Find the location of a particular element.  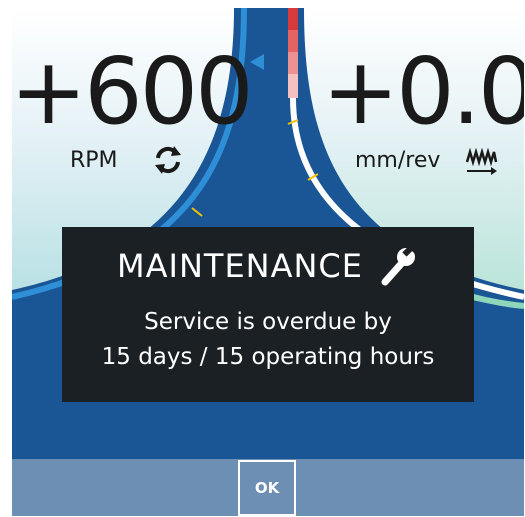

wrench-icon is located at coordinates (398, 265).